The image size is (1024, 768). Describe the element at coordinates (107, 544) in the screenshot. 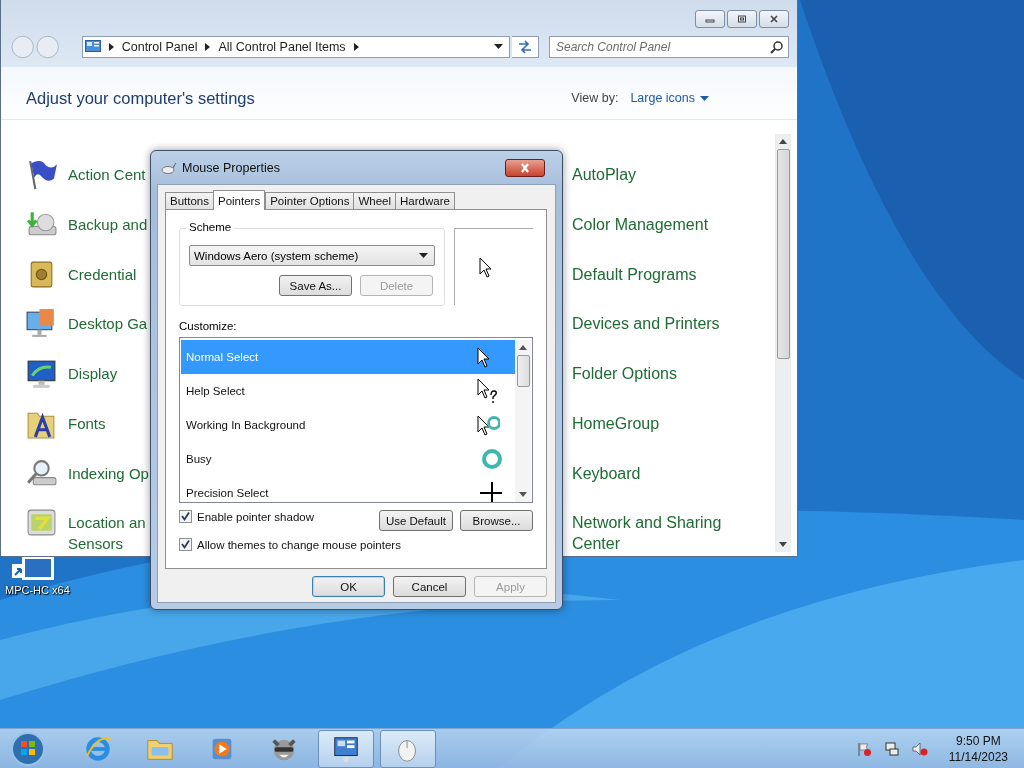

I see `control-panel-item-link: Sensors` at that location.